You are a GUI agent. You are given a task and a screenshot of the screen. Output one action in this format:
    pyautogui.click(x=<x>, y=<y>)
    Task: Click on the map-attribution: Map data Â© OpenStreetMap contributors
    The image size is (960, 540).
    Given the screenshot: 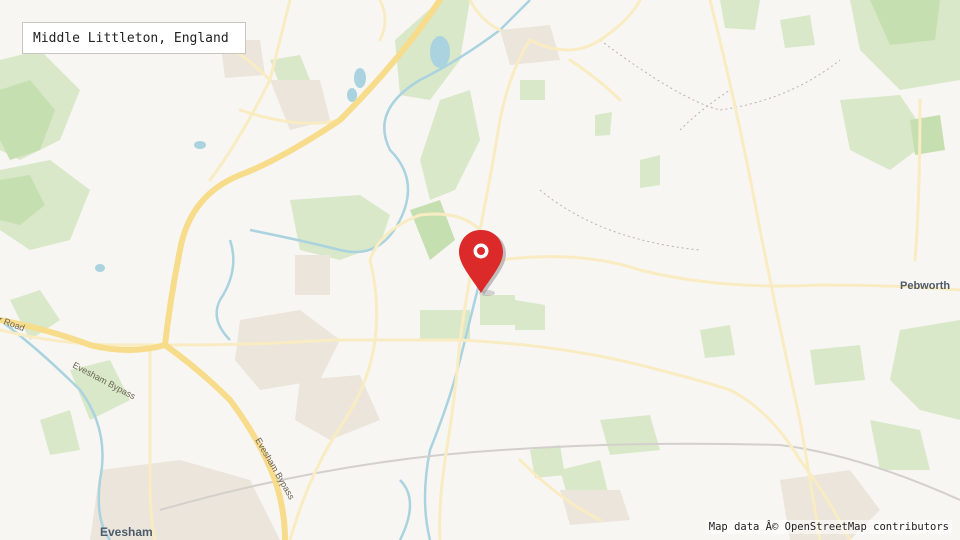 What is the action you would take?
    pyautogui.click(x=828, y=527)
    